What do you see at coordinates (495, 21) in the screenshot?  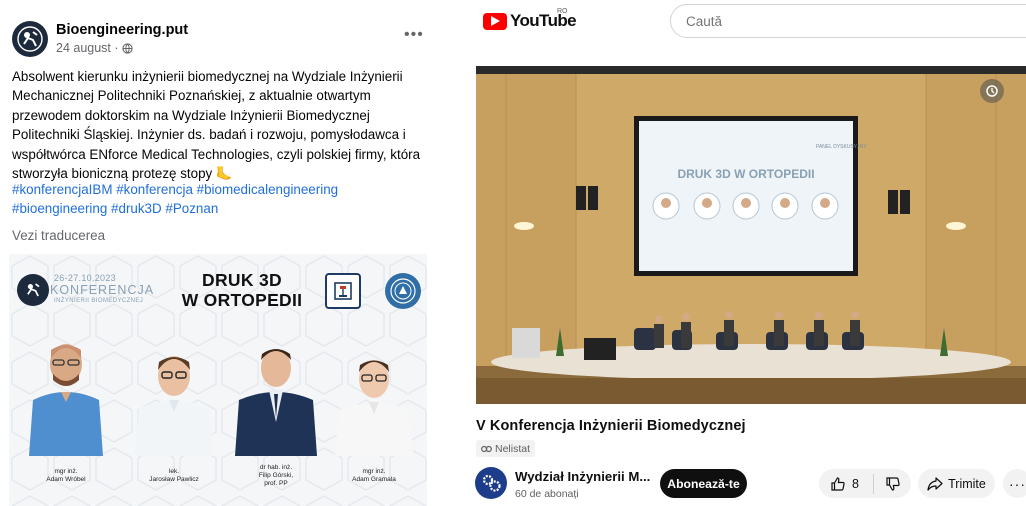 I see `play-icon` at bounding box center [495, 21].